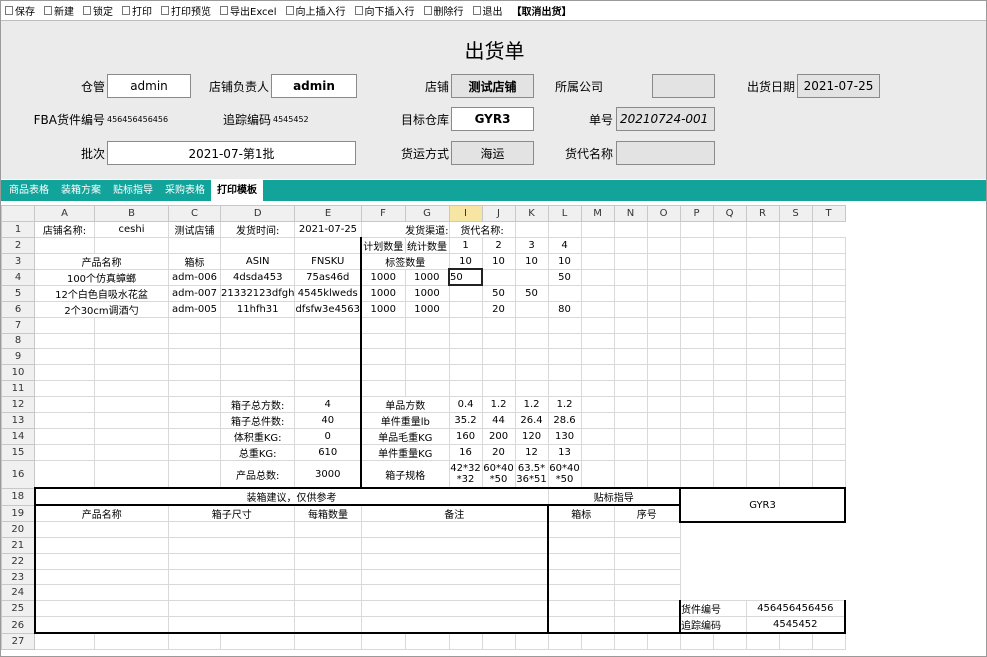 The height and width of the screenshot is (657, 987). I want to click on column-header: A, so click(64, 213).